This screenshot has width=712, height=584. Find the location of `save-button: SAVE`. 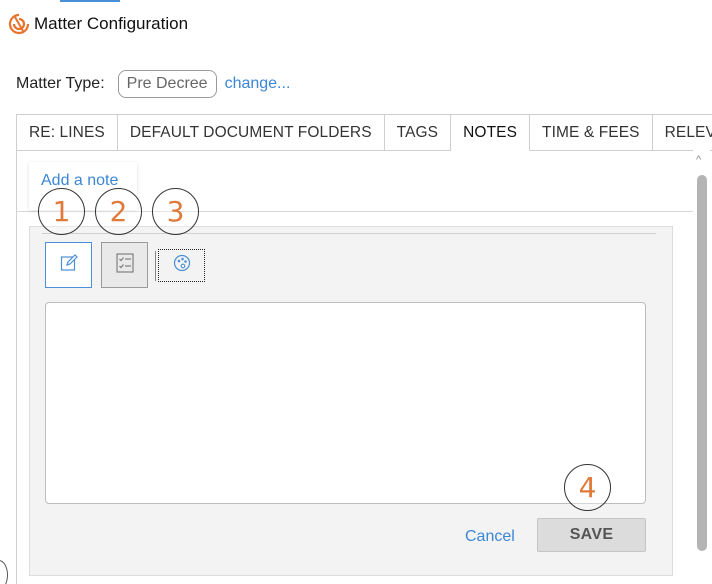

save-button: SAVE is located at coordinates (591, 535).